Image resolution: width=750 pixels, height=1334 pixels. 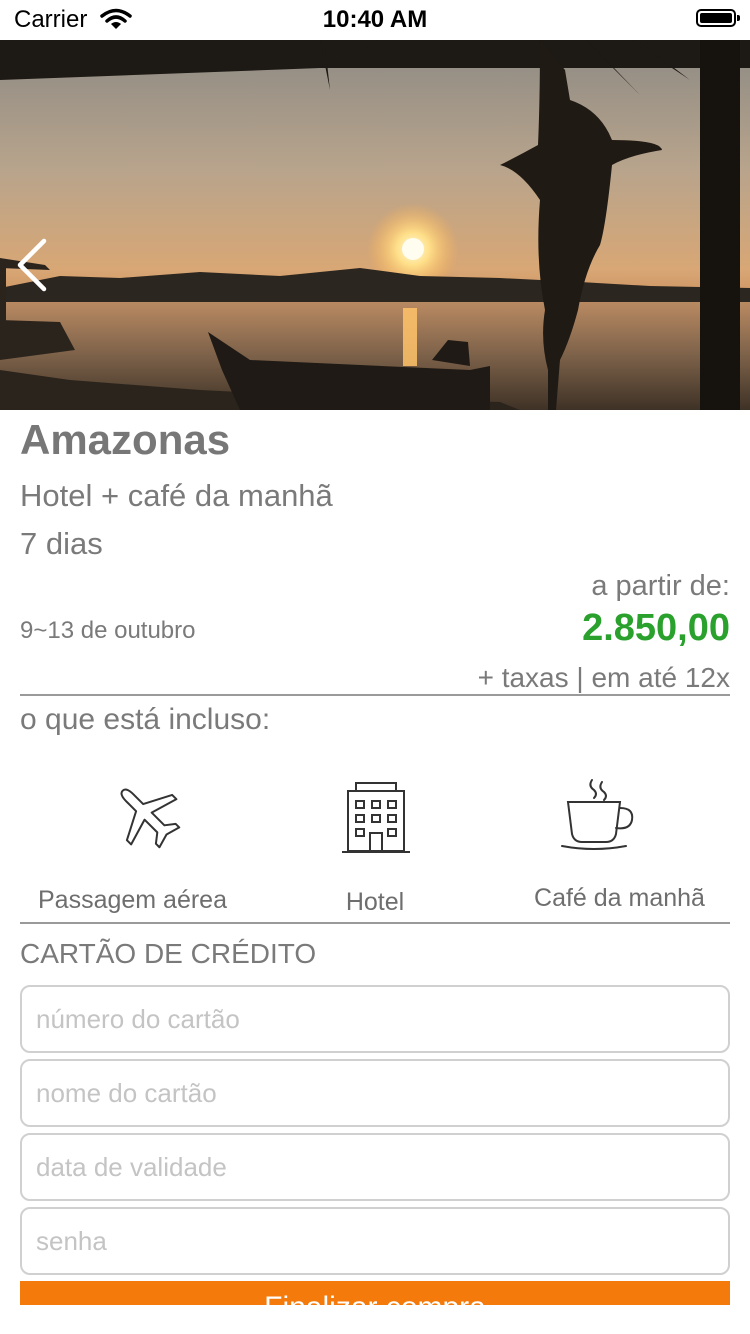 I want to click on status-bar: Carrier 10:40 AM, so click(x=375, y=20).